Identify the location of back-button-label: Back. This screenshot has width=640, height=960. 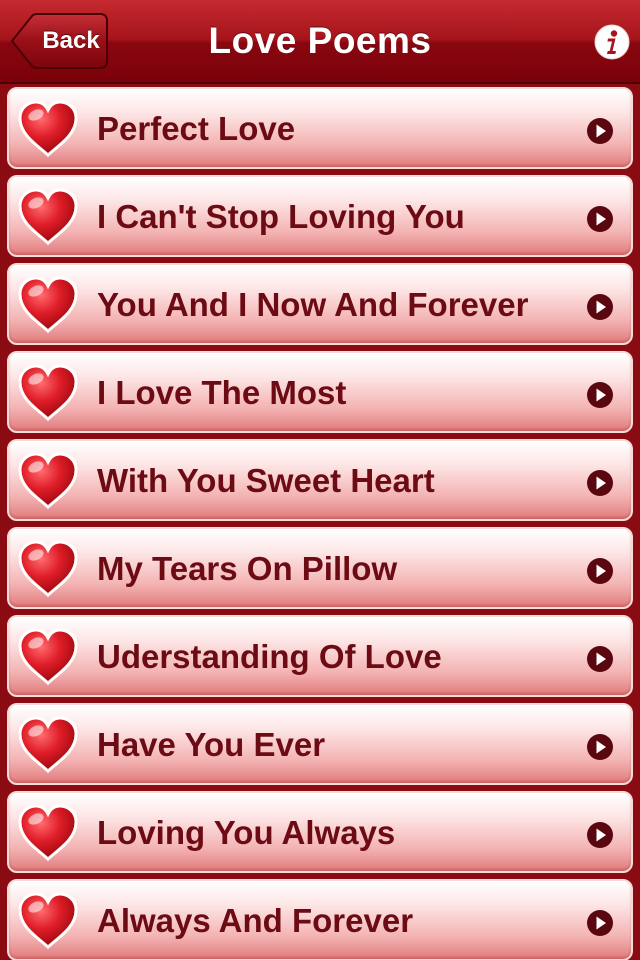
(71, 40).